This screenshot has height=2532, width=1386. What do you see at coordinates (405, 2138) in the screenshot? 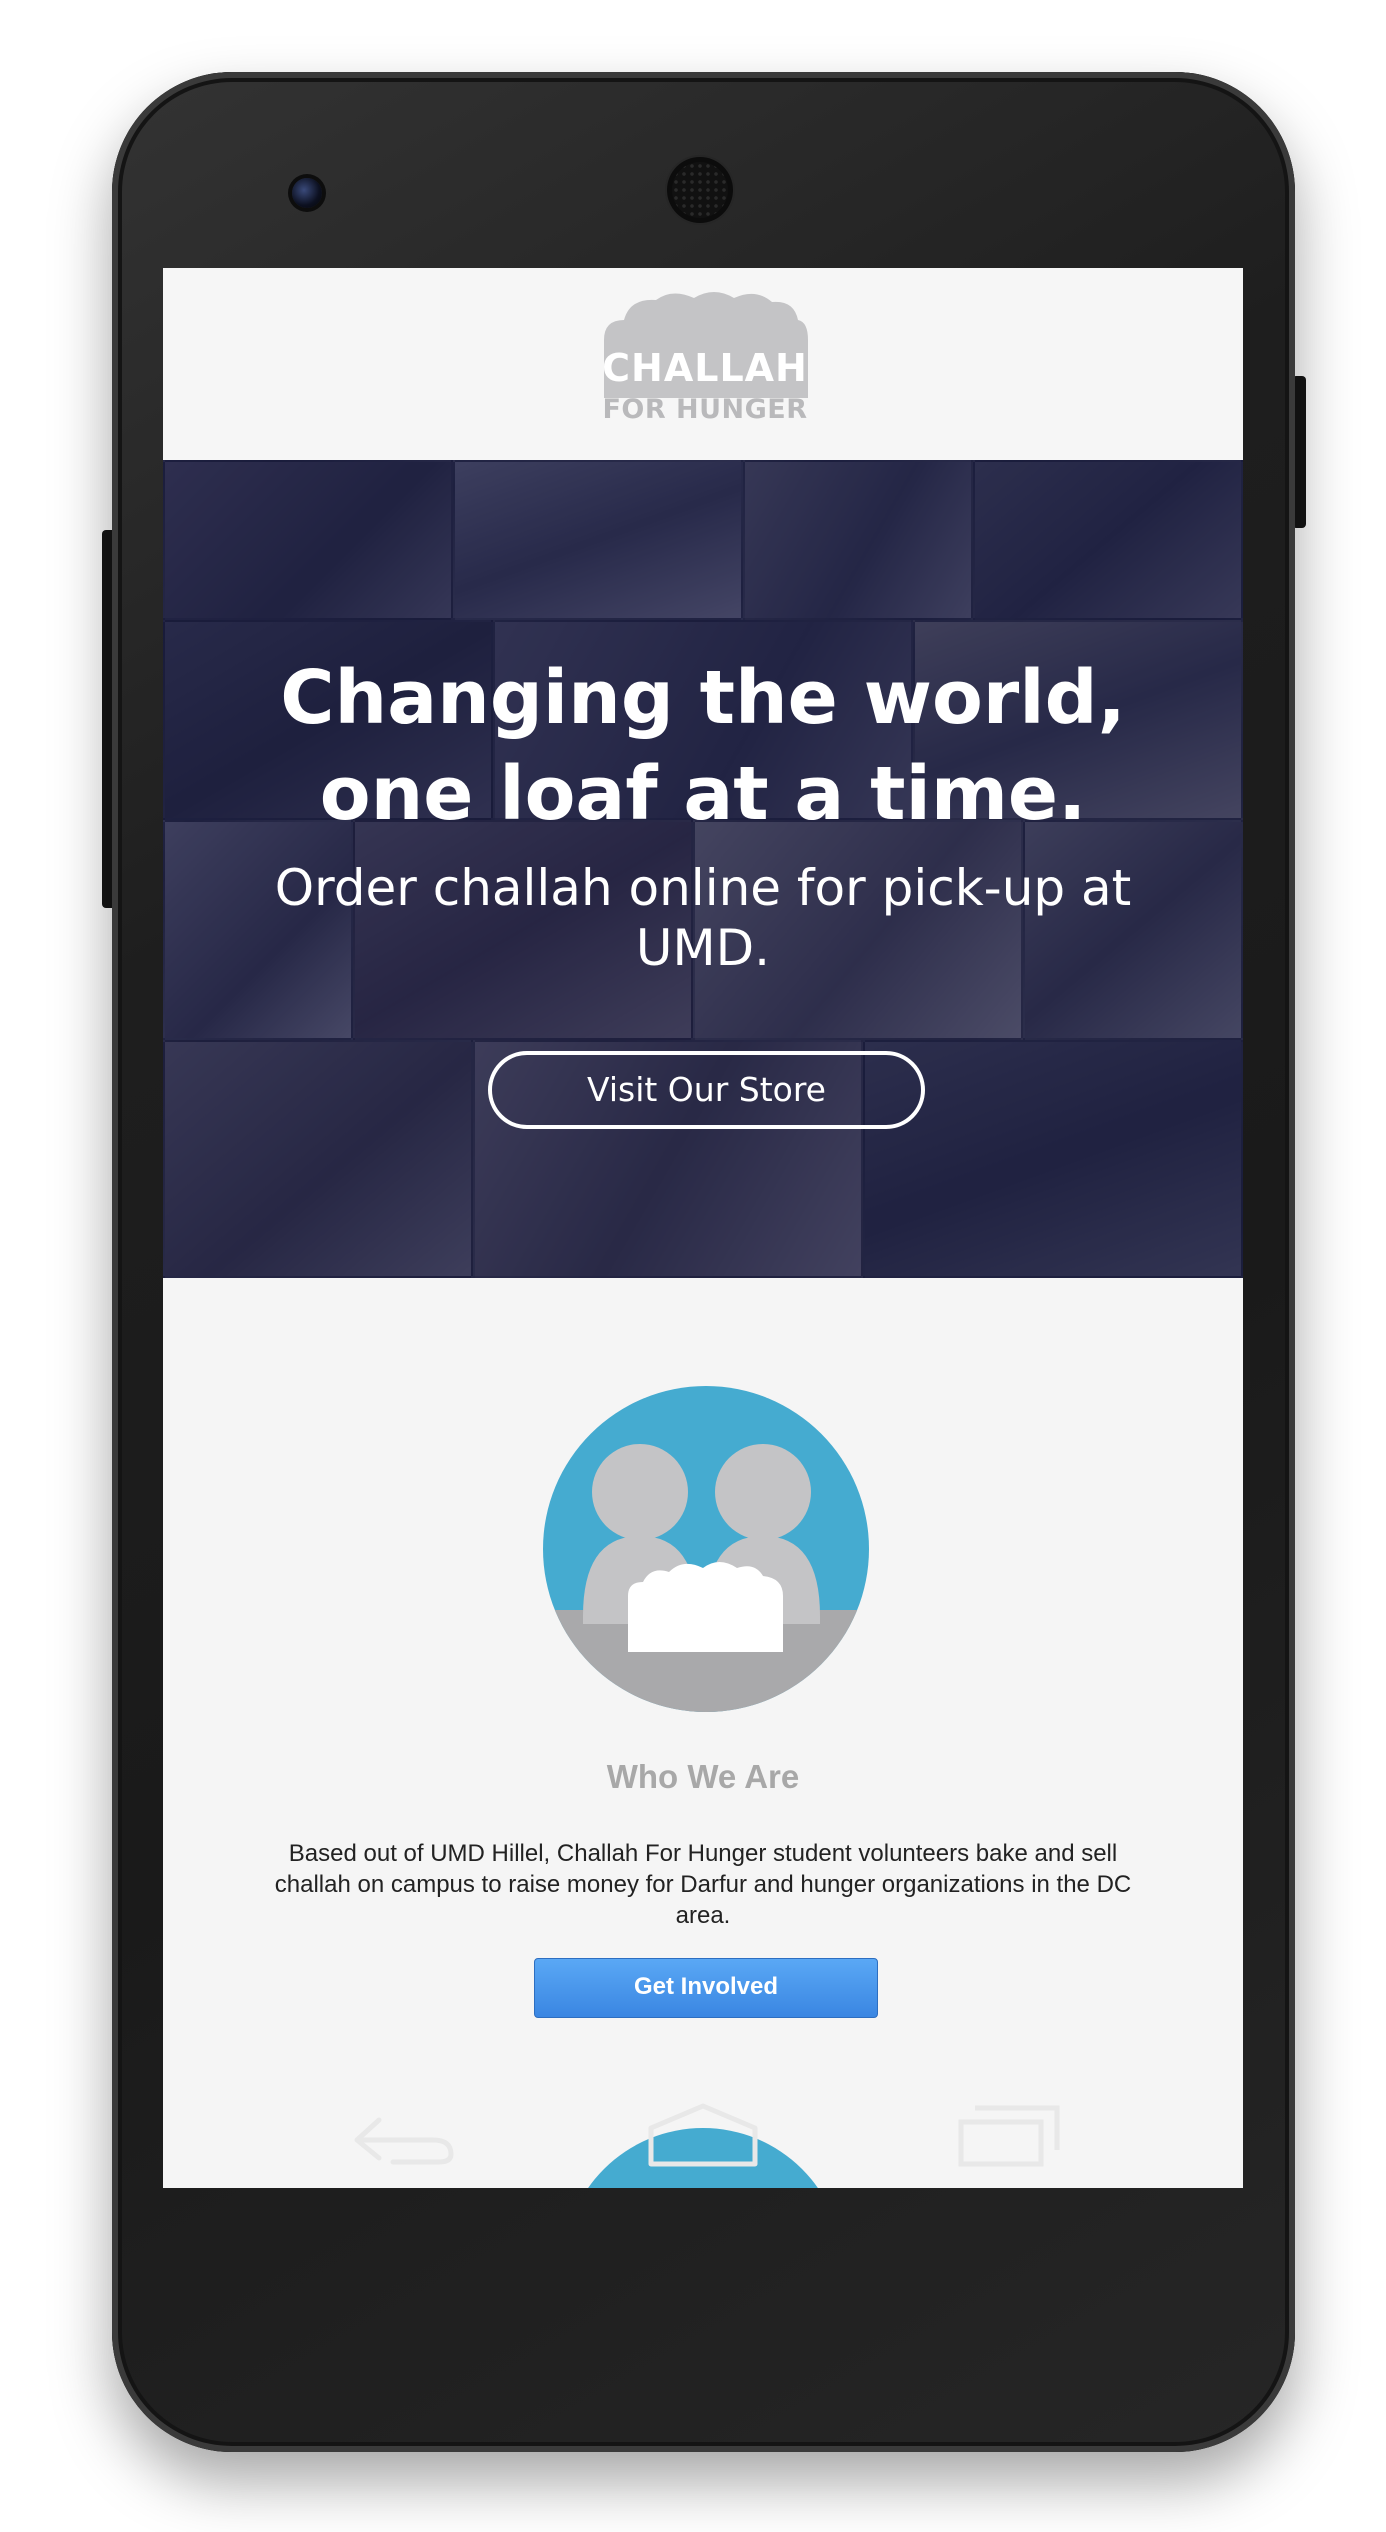
I see `back-icon` at bounding box center [405, 2138].